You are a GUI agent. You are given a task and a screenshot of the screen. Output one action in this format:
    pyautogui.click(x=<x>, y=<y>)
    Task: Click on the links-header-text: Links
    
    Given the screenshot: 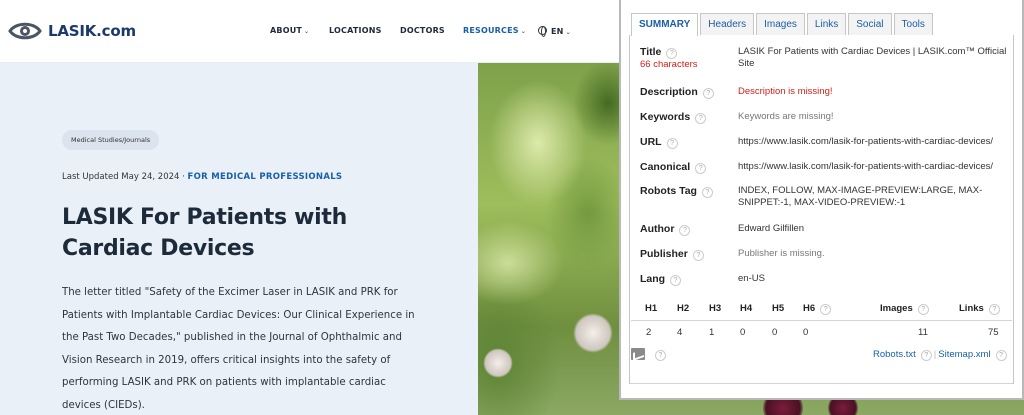 What is the action you would take?
    pyautogui.click(x=971, y=308)
    